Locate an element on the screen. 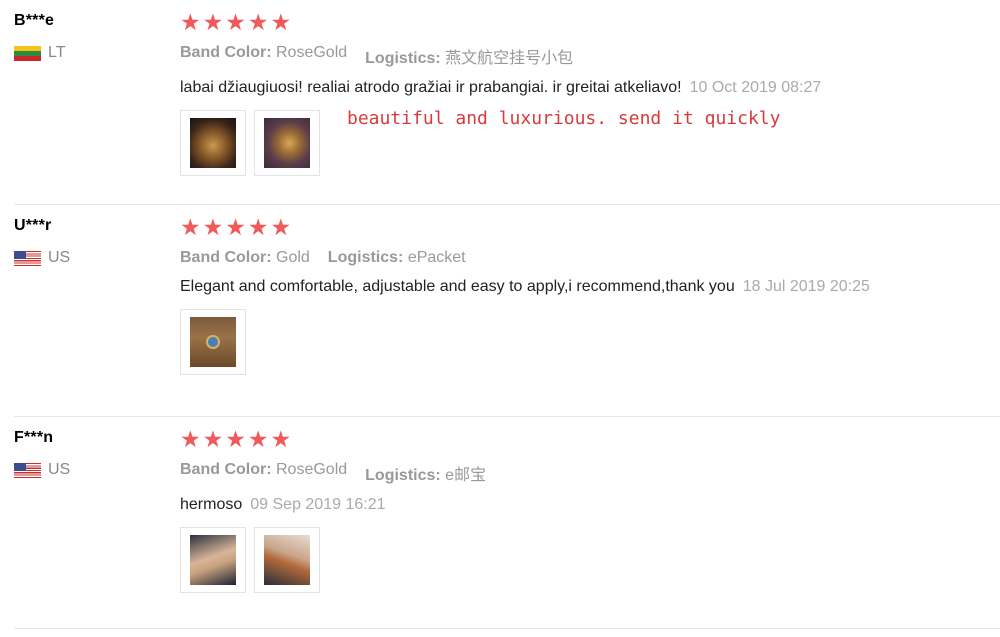  reviewer-info: B***e LT is located at coordinates (39, 37).